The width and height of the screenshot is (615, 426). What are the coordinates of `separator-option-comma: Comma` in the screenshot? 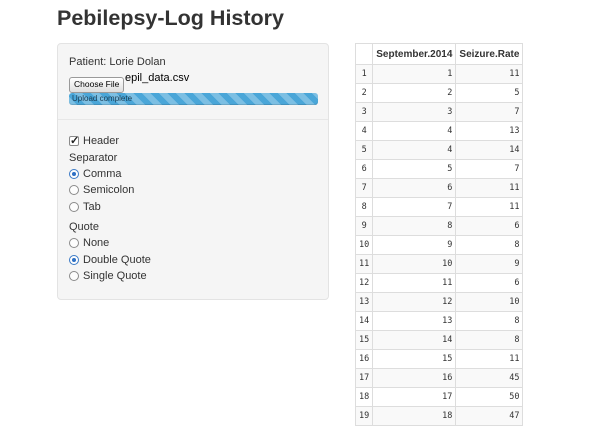 It's located at (95, 174).